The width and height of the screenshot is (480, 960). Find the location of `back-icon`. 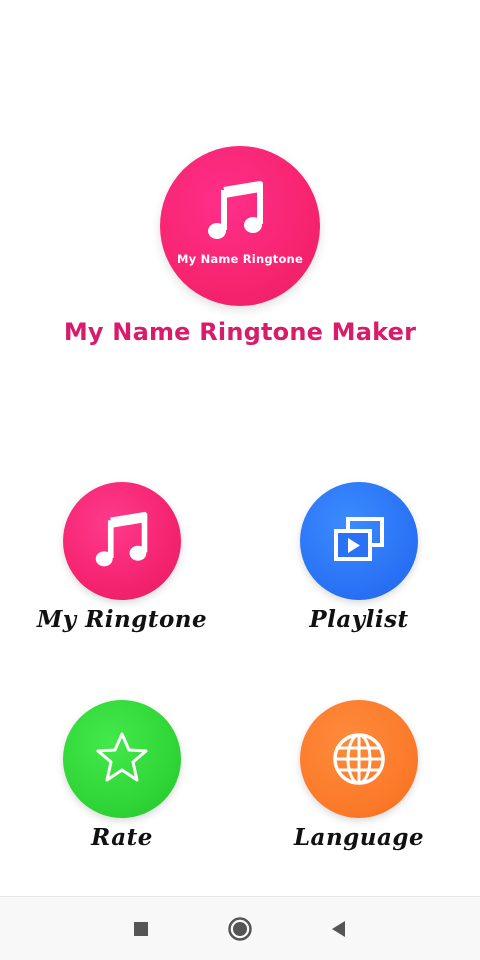

back-icon is located at coordinates (338, 929).